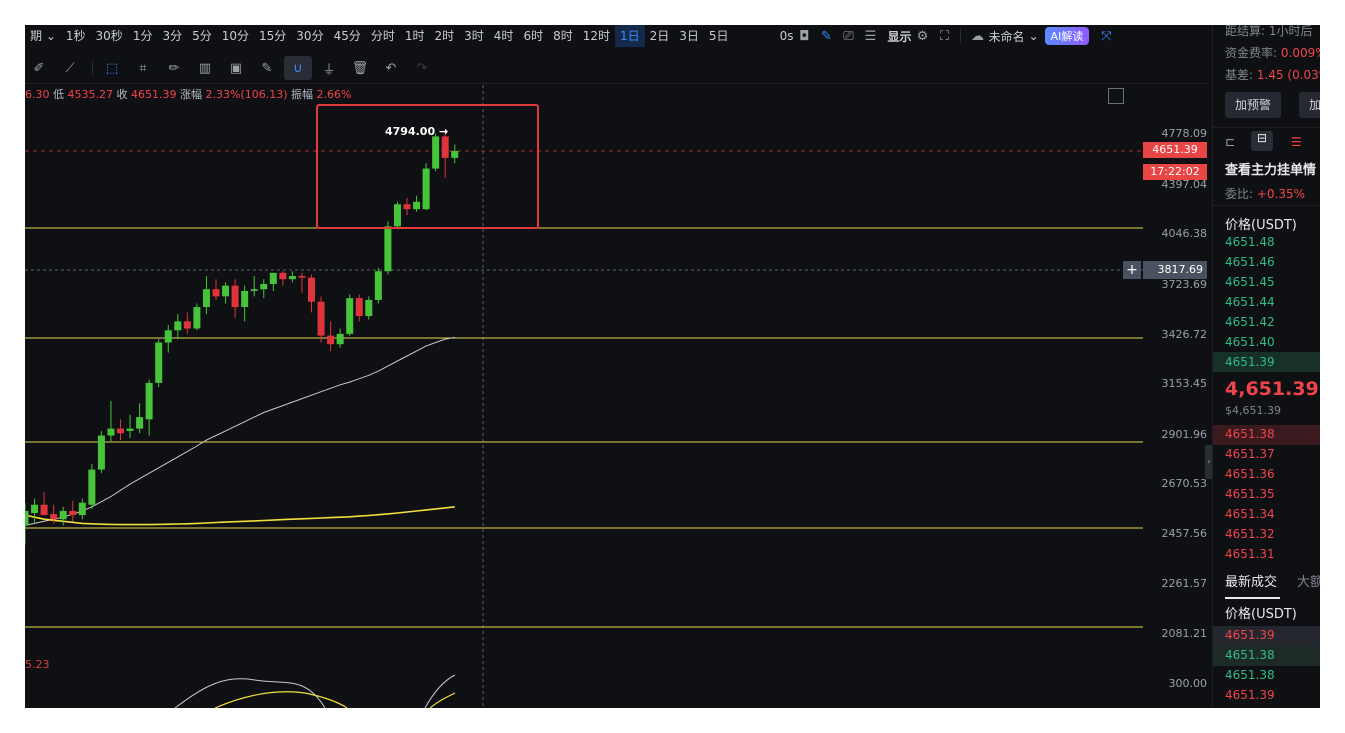  Describe the element at coordinates (1251, 580) in the screenshot. I see `latest-trades-tab: 最新成交` at that location.